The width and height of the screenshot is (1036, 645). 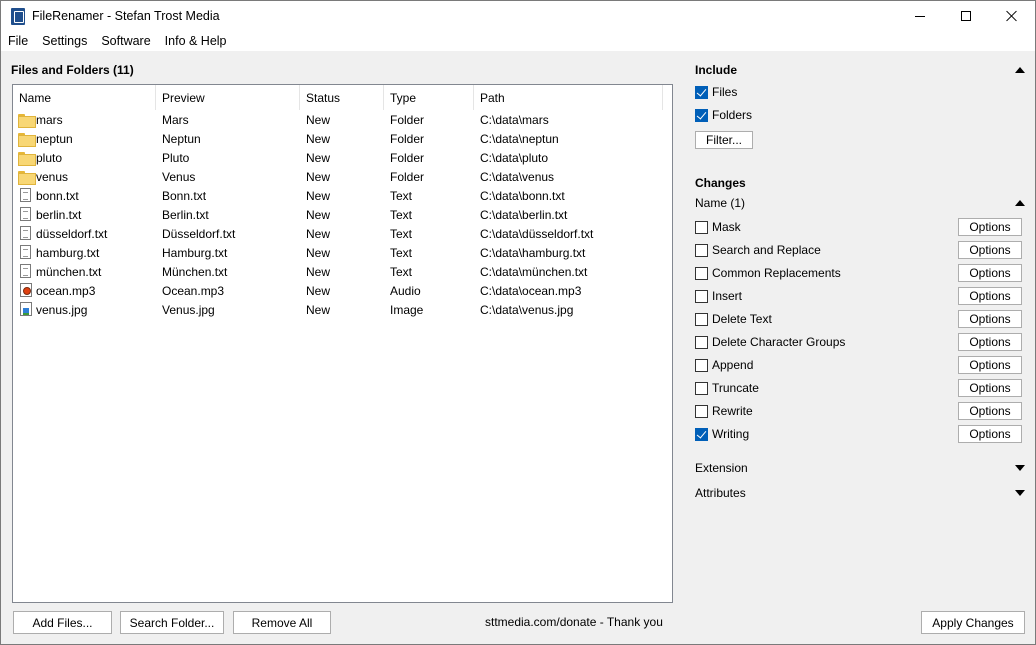 What do you see at coordinates (966, 16) in the screenshot?
I see `maximize-button` at bounding box center [966, 16].